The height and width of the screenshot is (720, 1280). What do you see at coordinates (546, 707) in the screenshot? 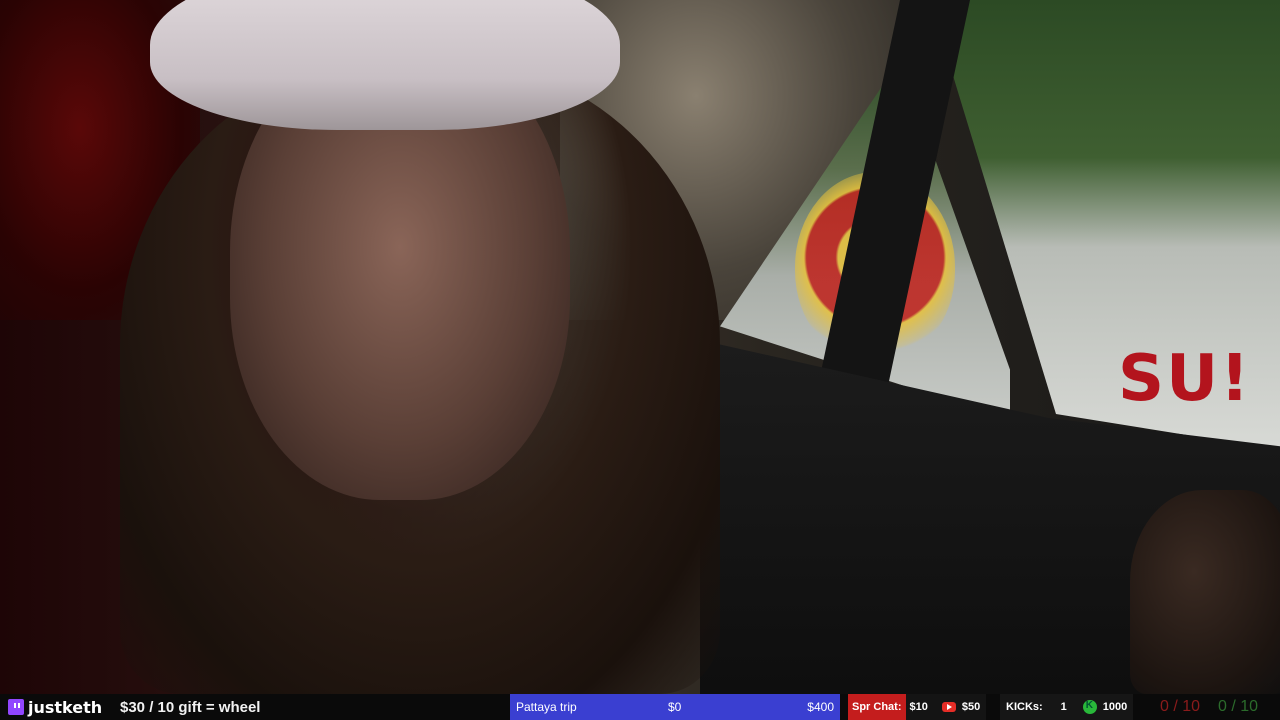
I see `goal-name: Pattaya trip` at bounding box center [546, 707].